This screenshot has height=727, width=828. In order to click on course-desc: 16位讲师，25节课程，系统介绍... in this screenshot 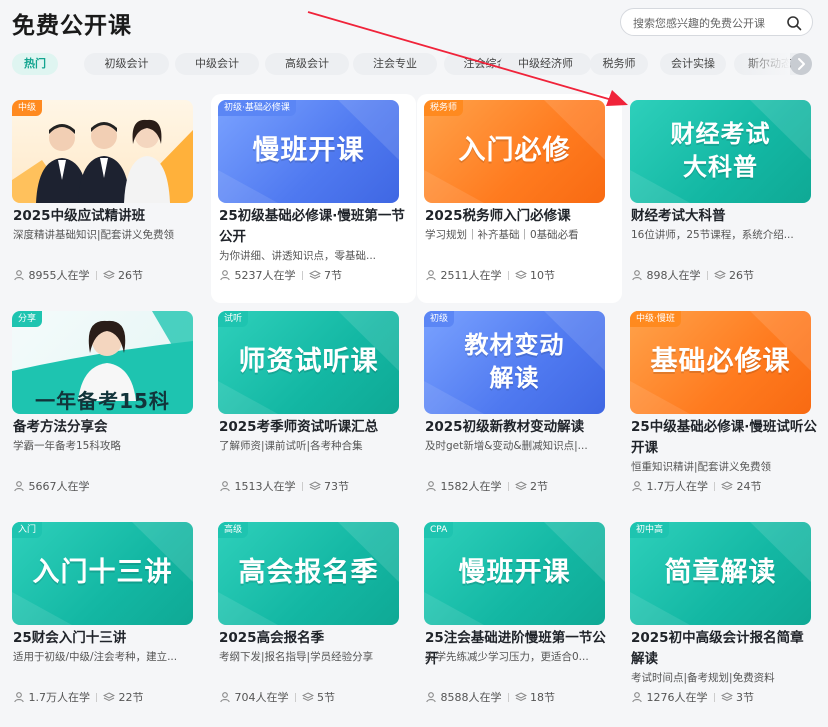, I will do `click(712, 235)`.